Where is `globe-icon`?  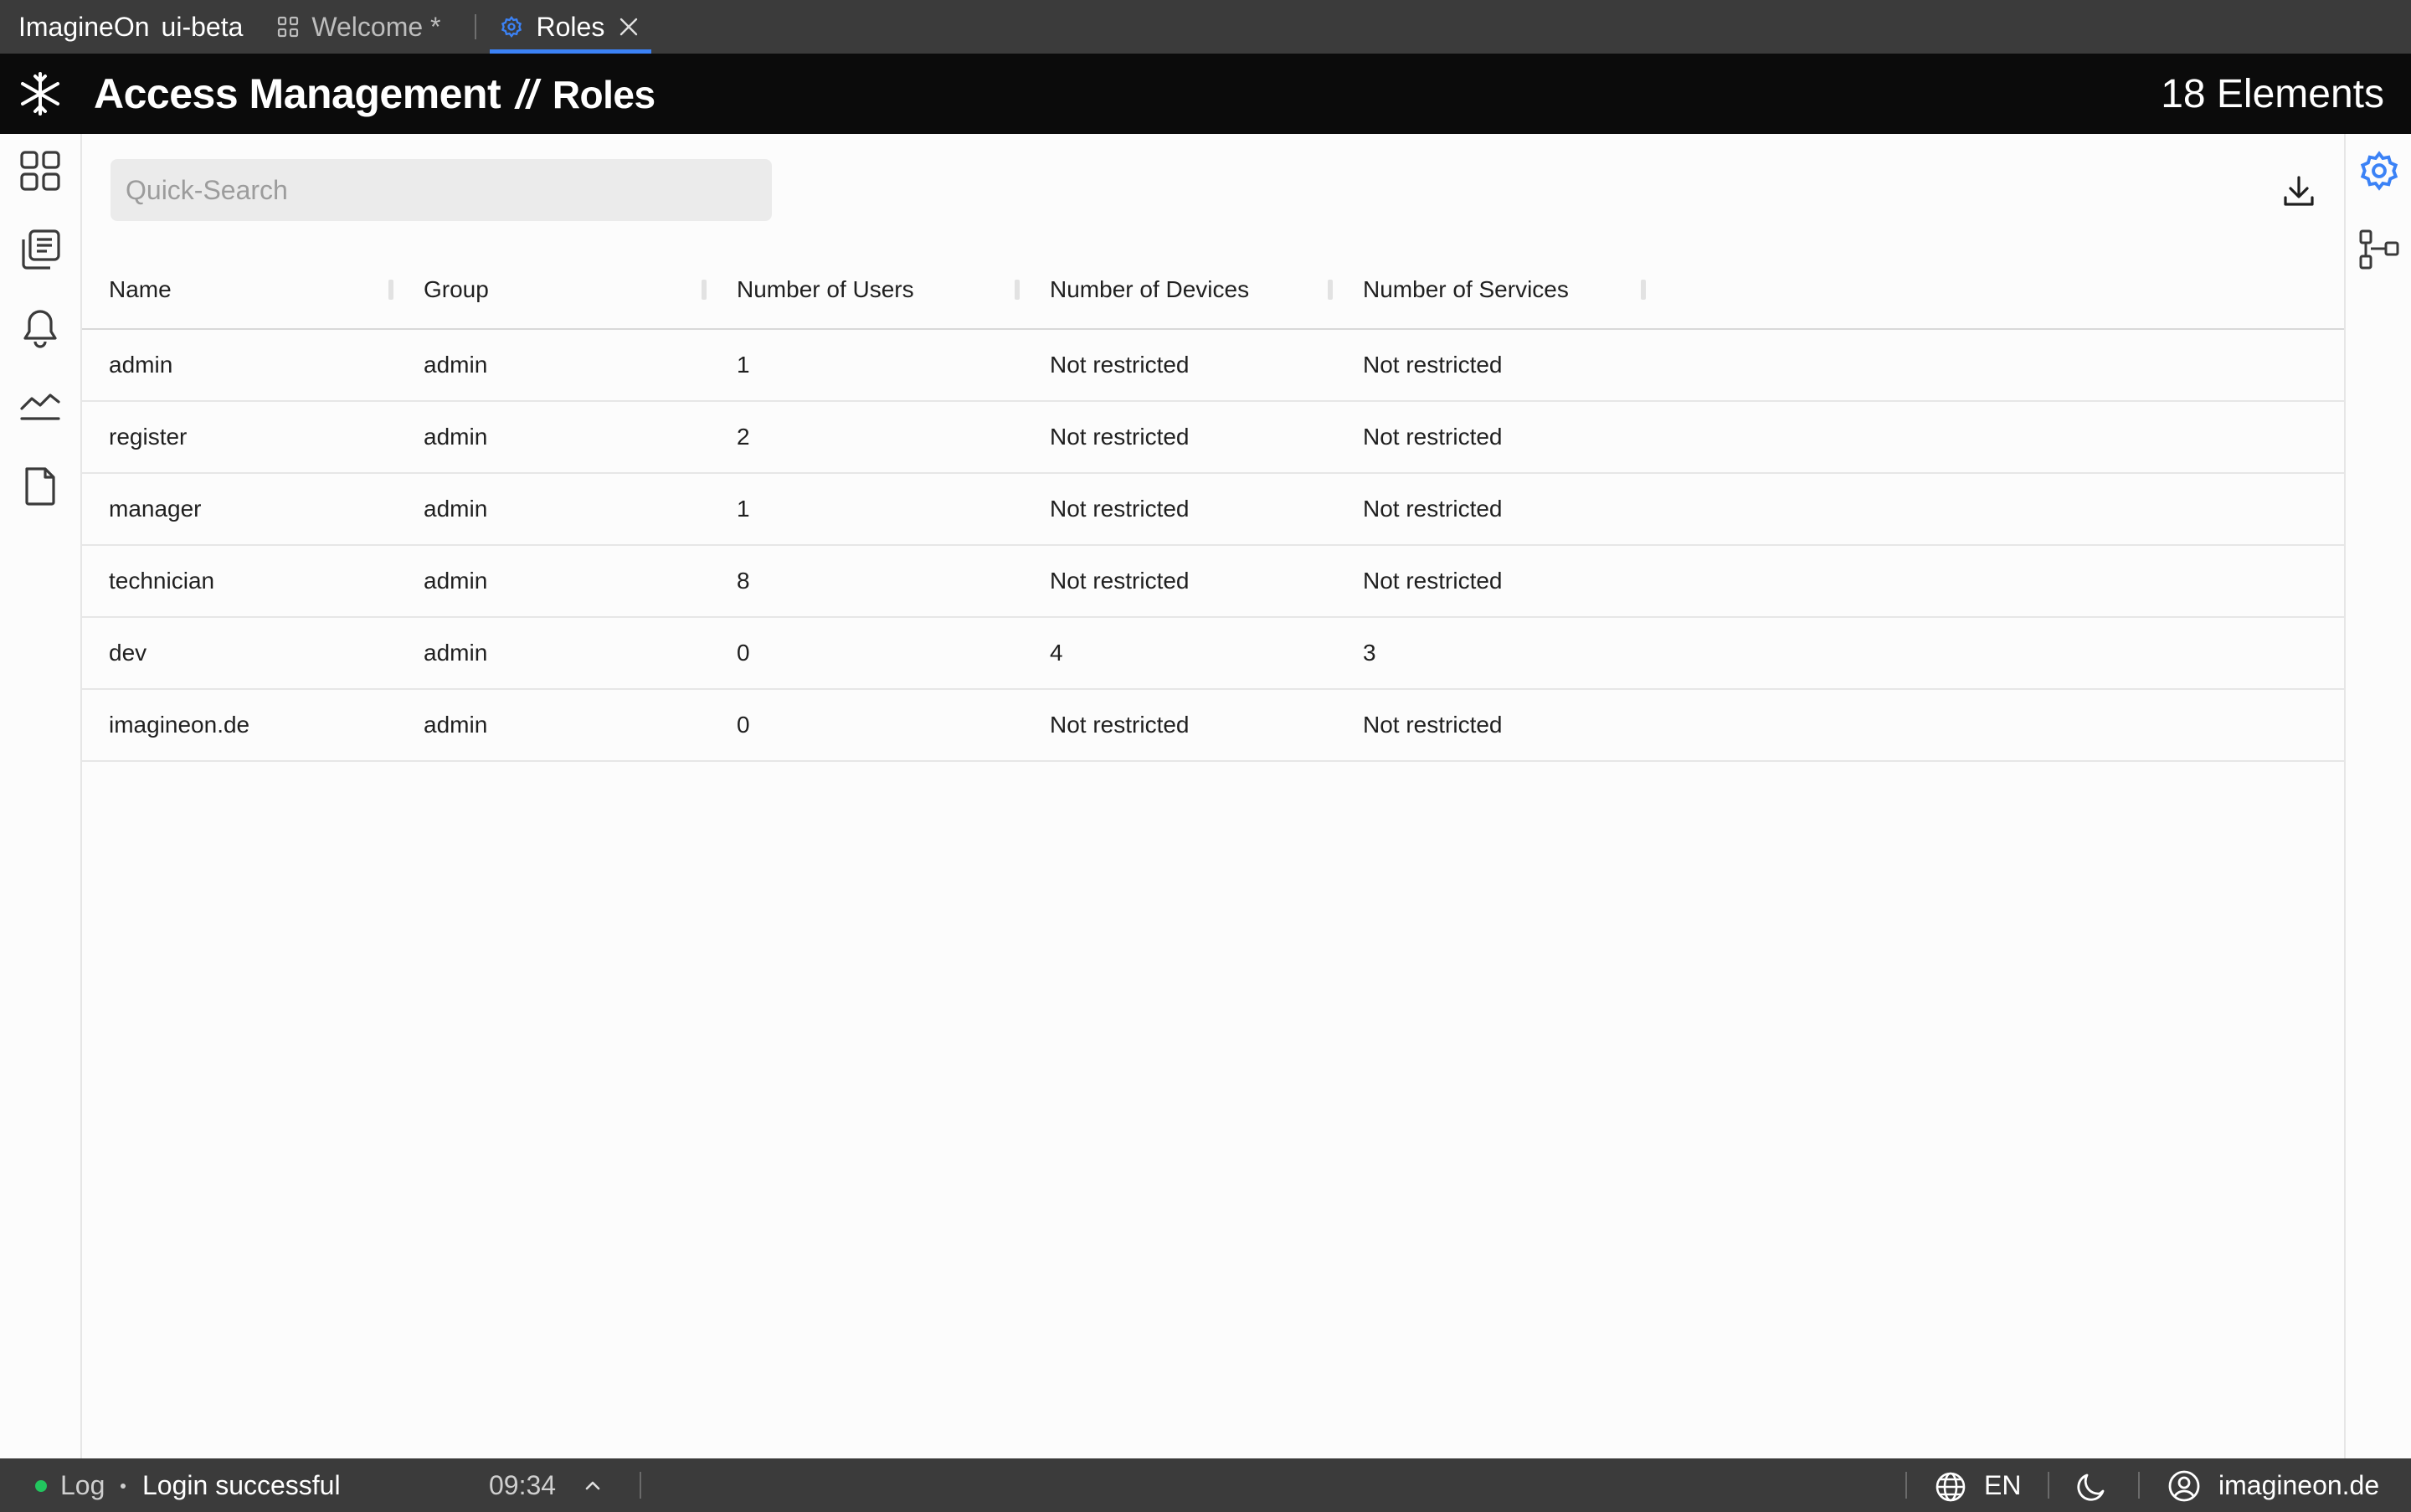
globe-icon is located at coordinates (1950, 1487).